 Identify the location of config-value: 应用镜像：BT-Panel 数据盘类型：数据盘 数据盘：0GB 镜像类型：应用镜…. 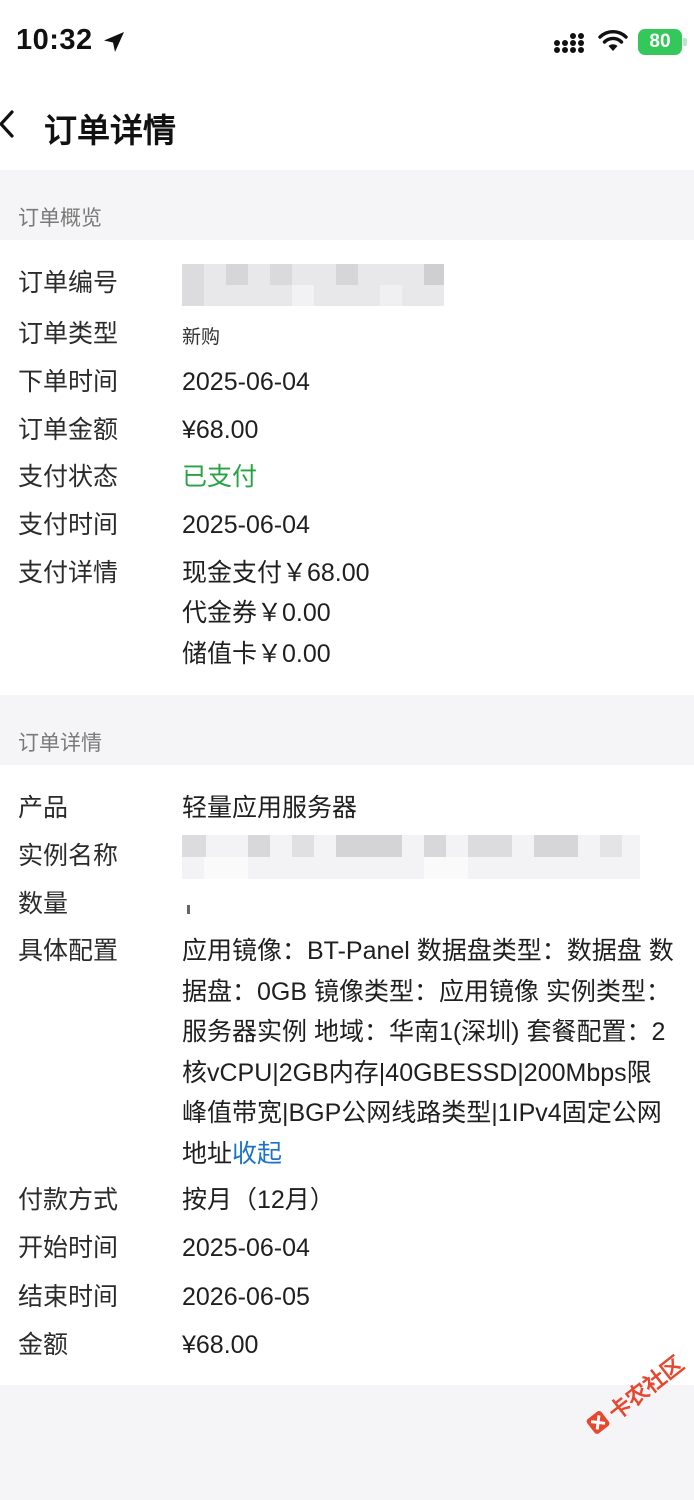
(428, 1052).